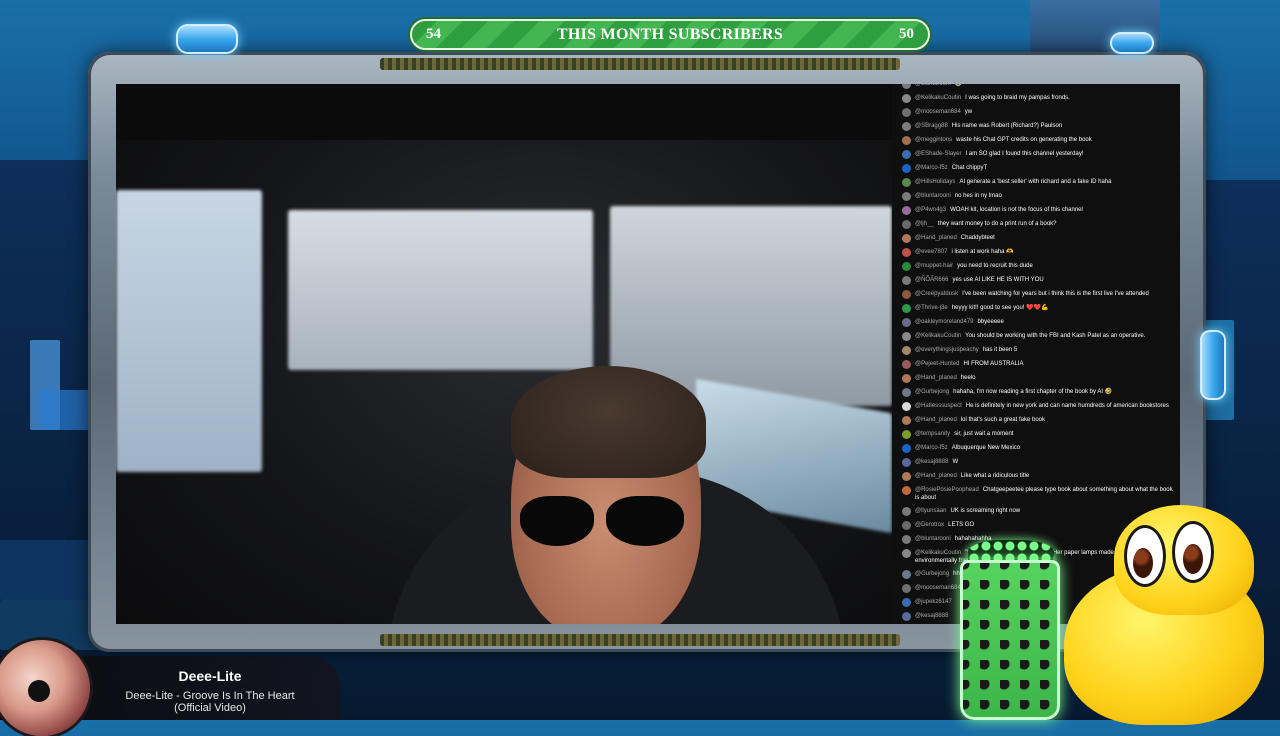  What do you see at coordinates (433, 34) in the screenshot?
I see `subscriber-count-left: 54` at bounding box center [433, 34].